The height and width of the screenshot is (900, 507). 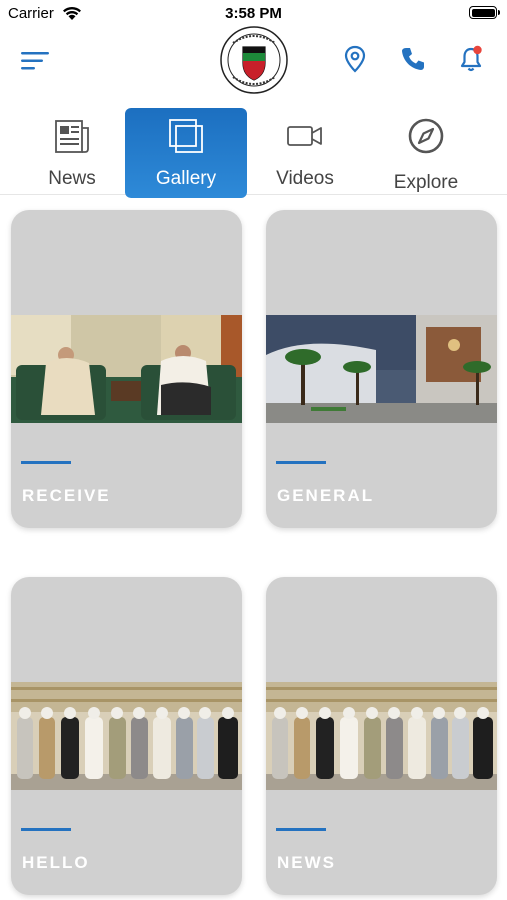 What do you see at coordinates (66, 495) in the screenshot?
I see `card-title: RECEIVE` at bounding box center [66, 495].